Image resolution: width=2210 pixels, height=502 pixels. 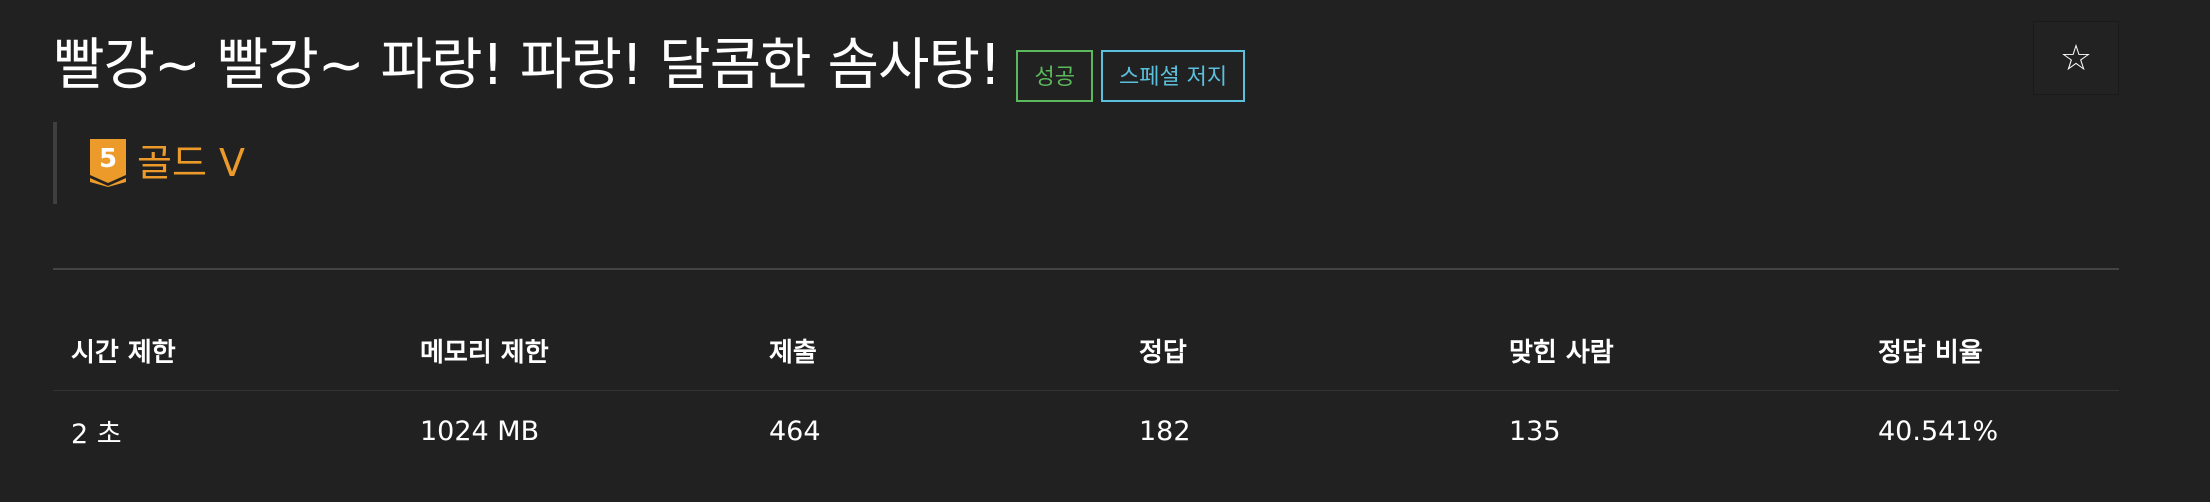 I want to click on gold-tier-badge-icon: 5, so click(x=108, y=163).